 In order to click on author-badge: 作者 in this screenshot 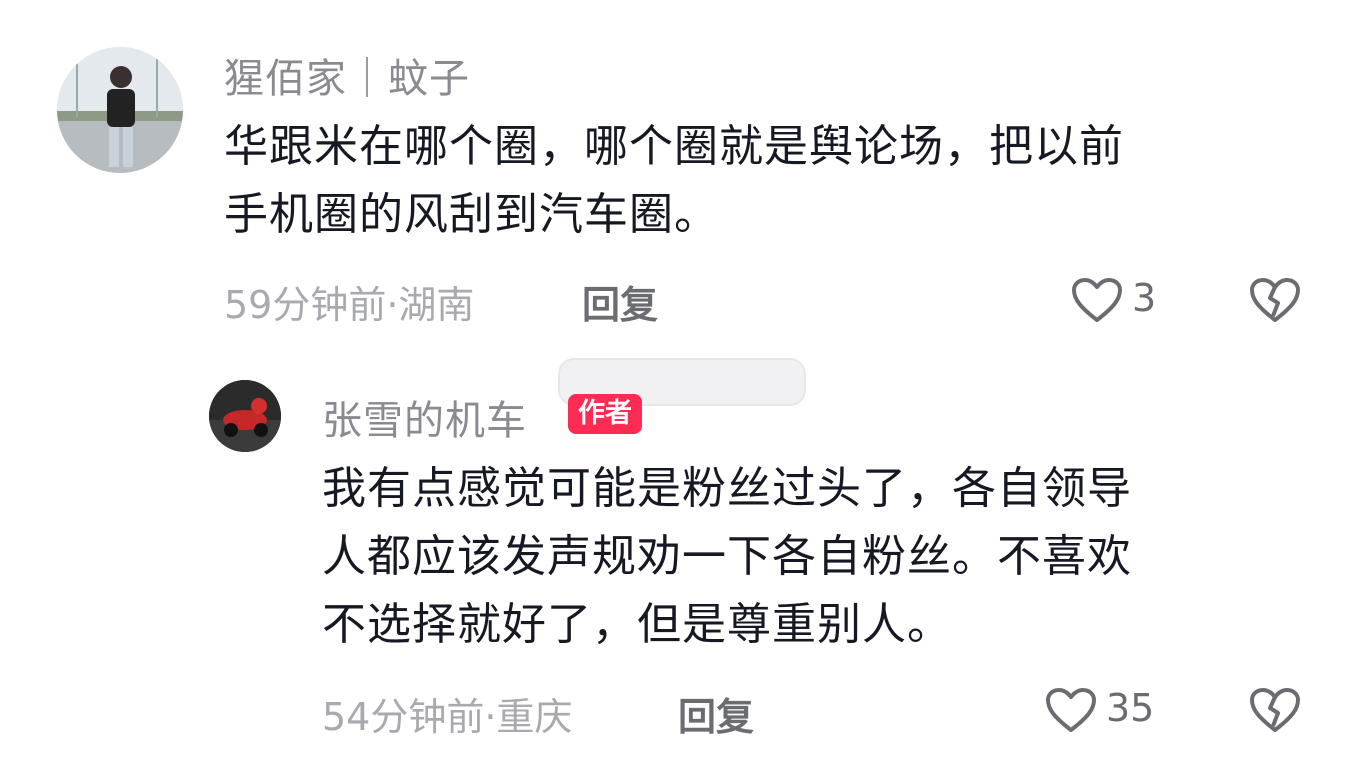, I will do `click(605, 414)`.